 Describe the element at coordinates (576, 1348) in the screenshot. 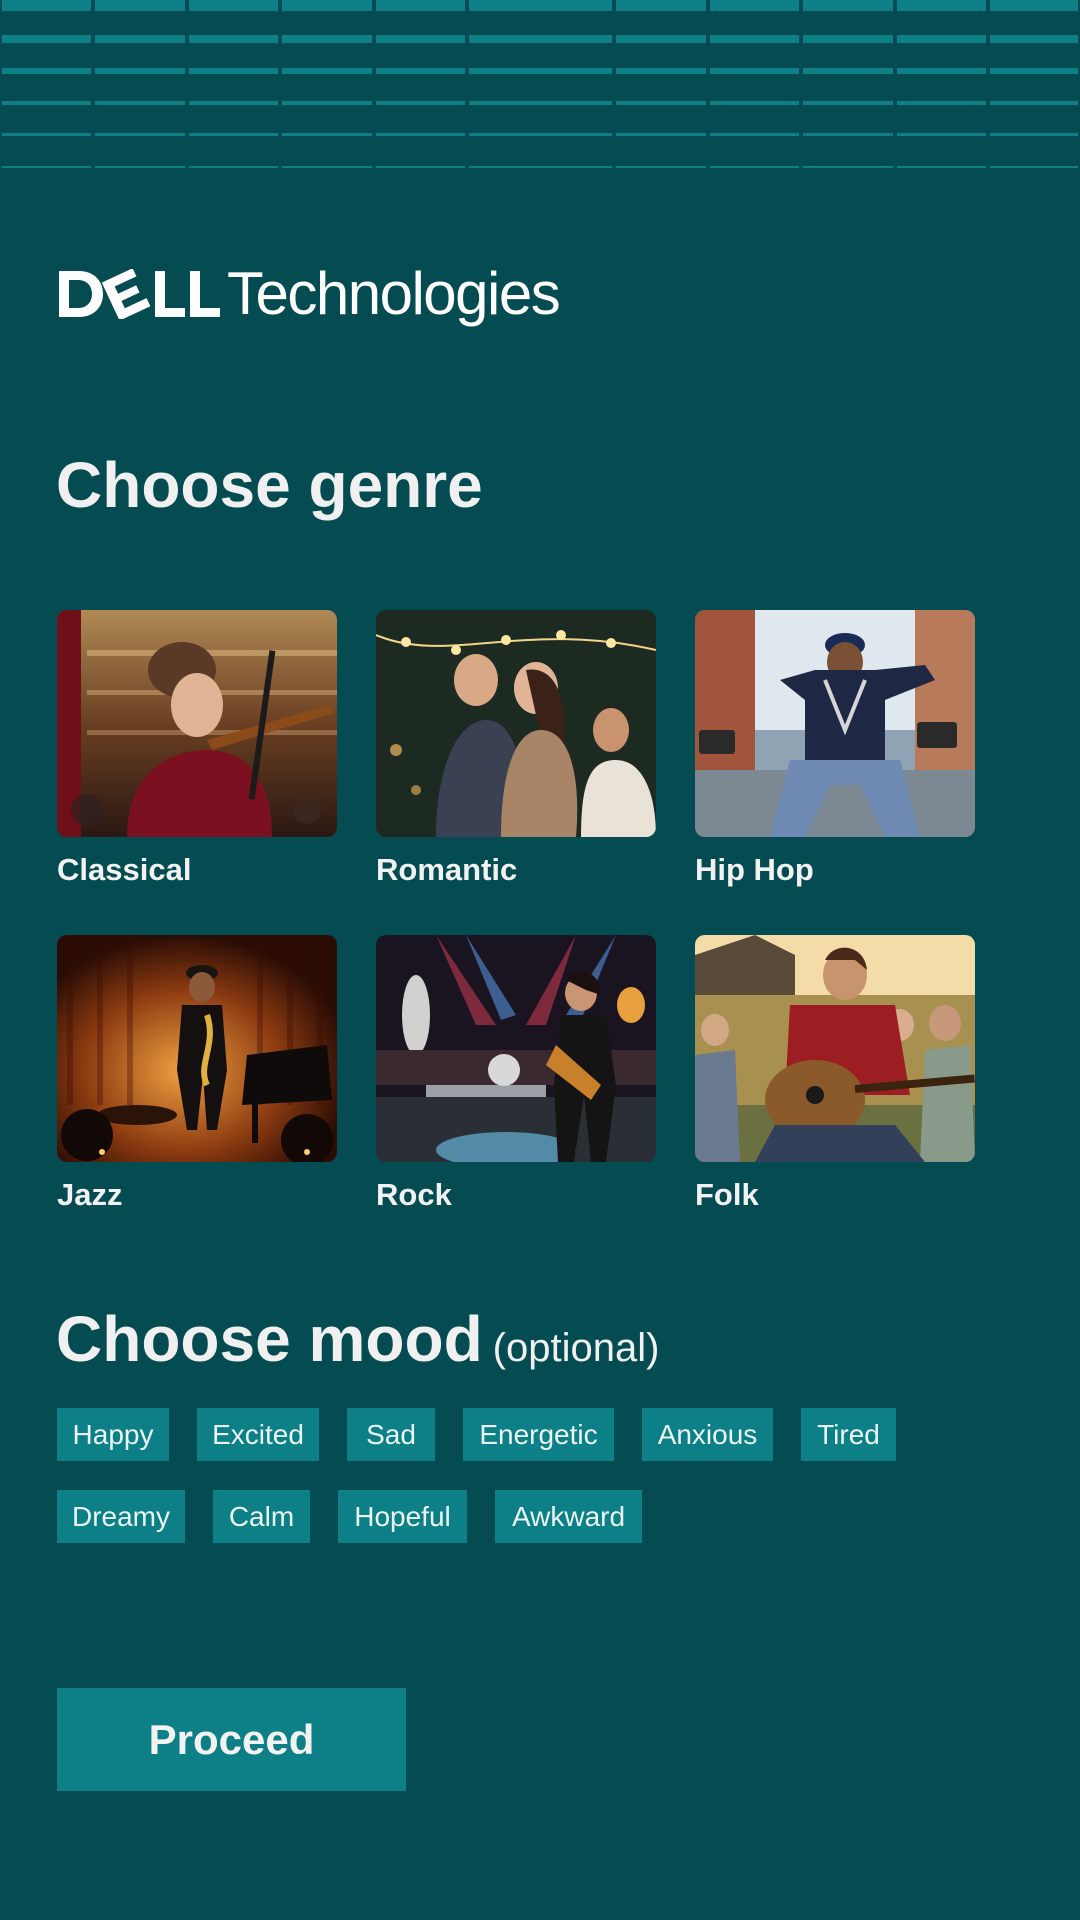

I see `mood-optional-note: (optional)` at that location.